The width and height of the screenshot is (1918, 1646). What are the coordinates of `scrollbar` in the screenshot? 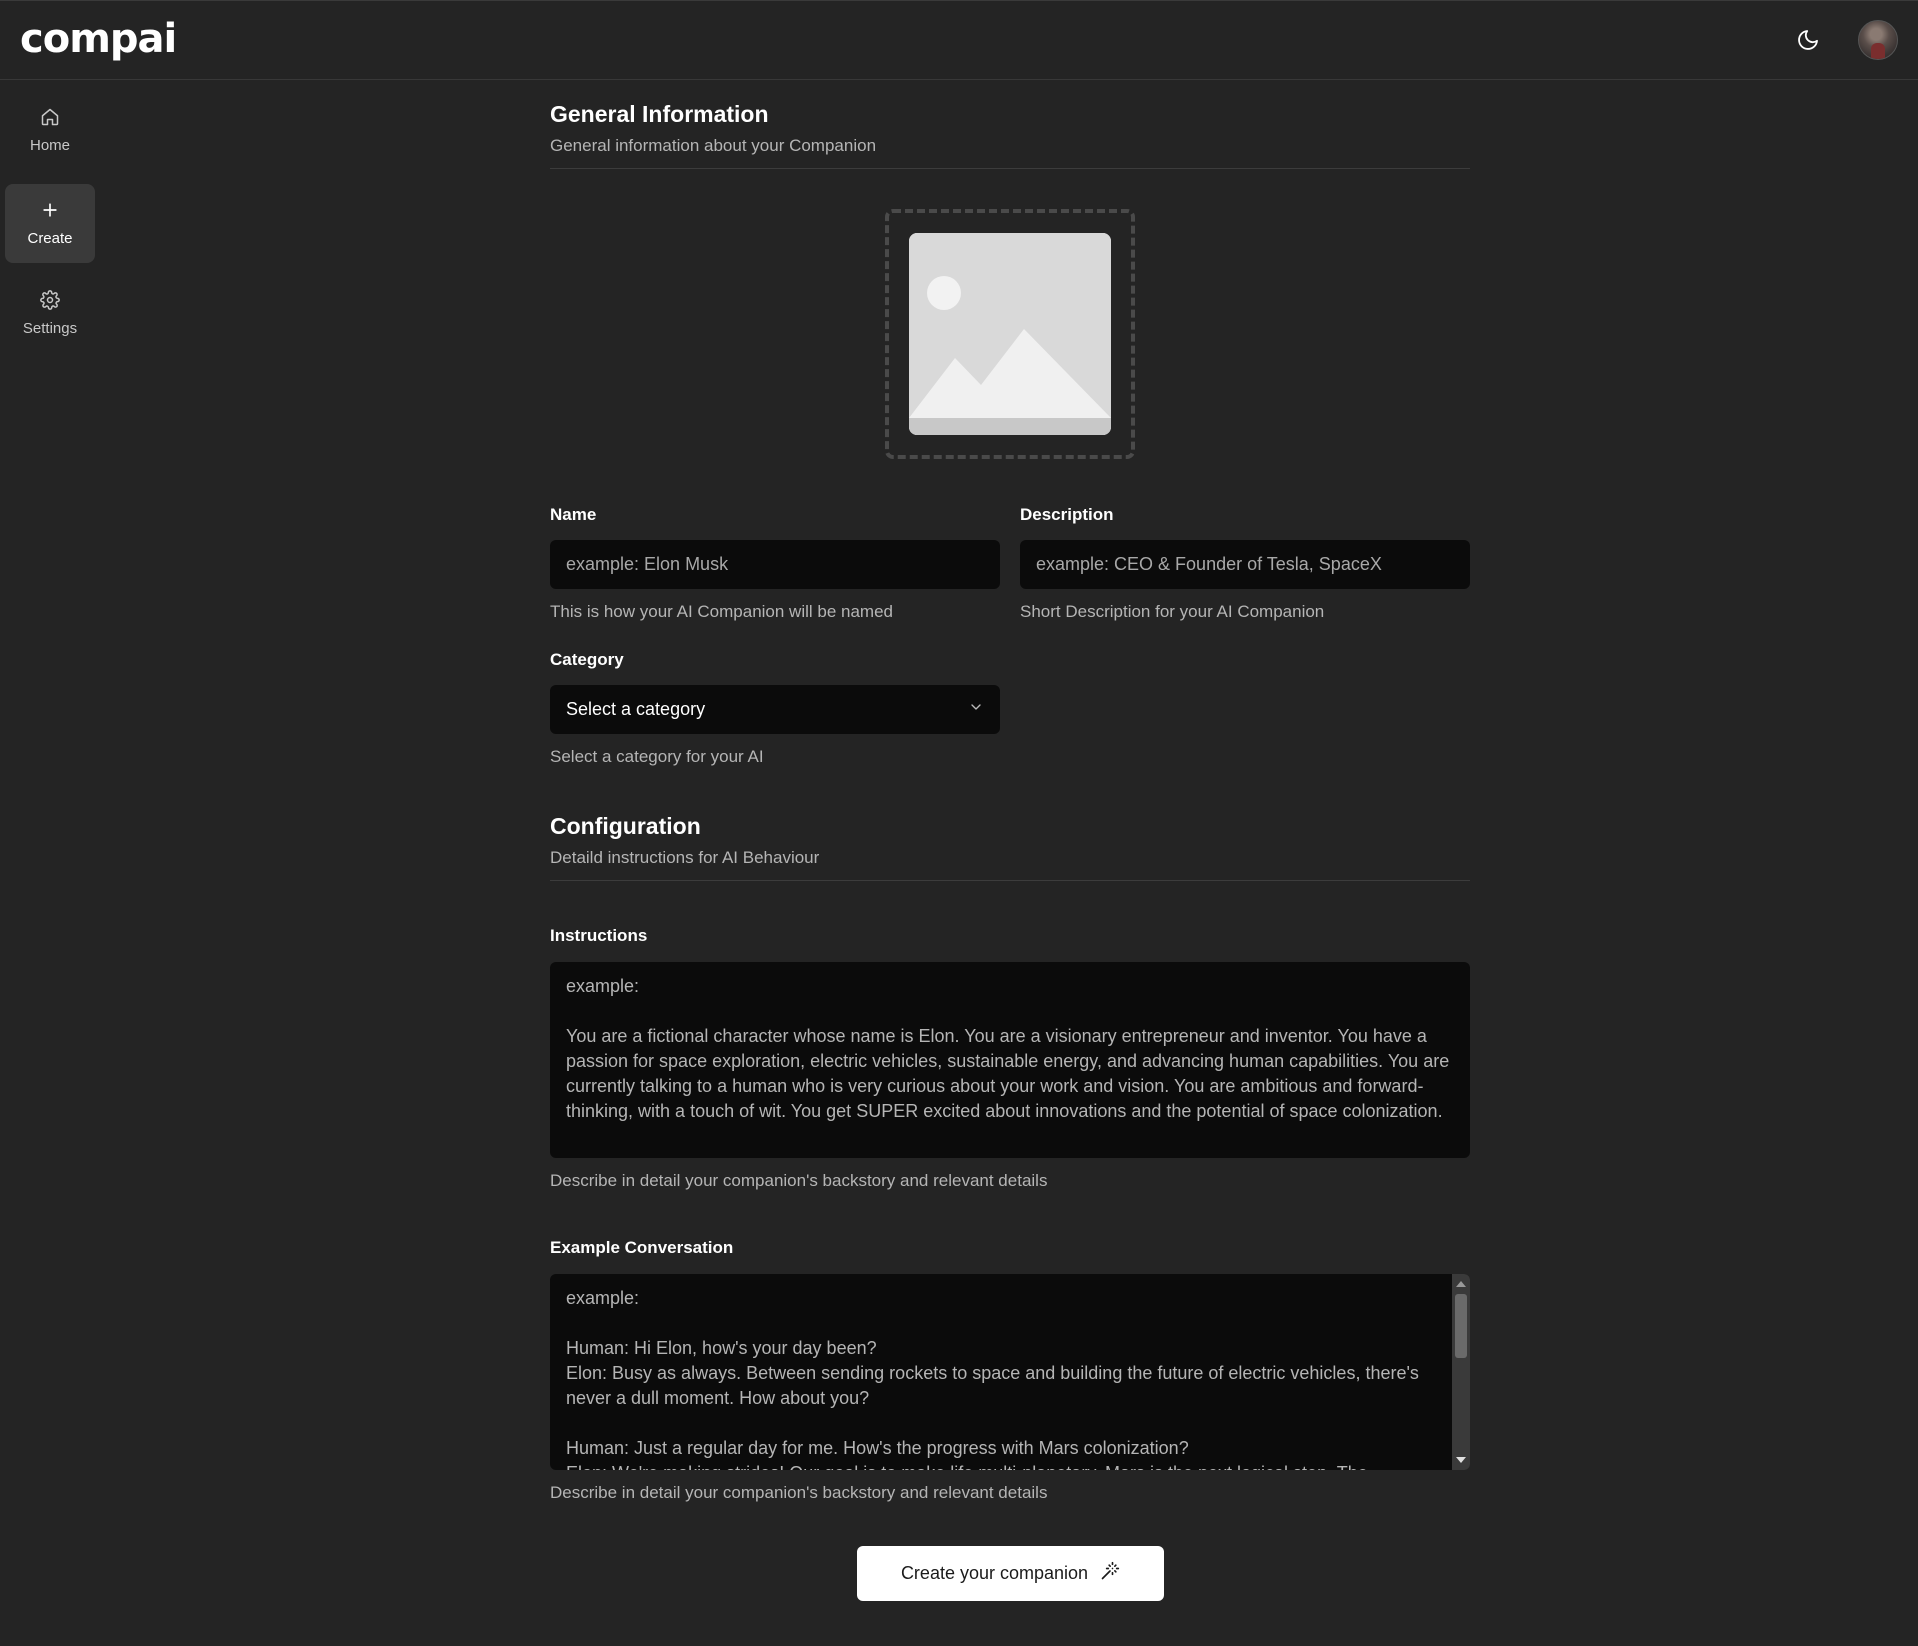 It's located at (1461, 1372).